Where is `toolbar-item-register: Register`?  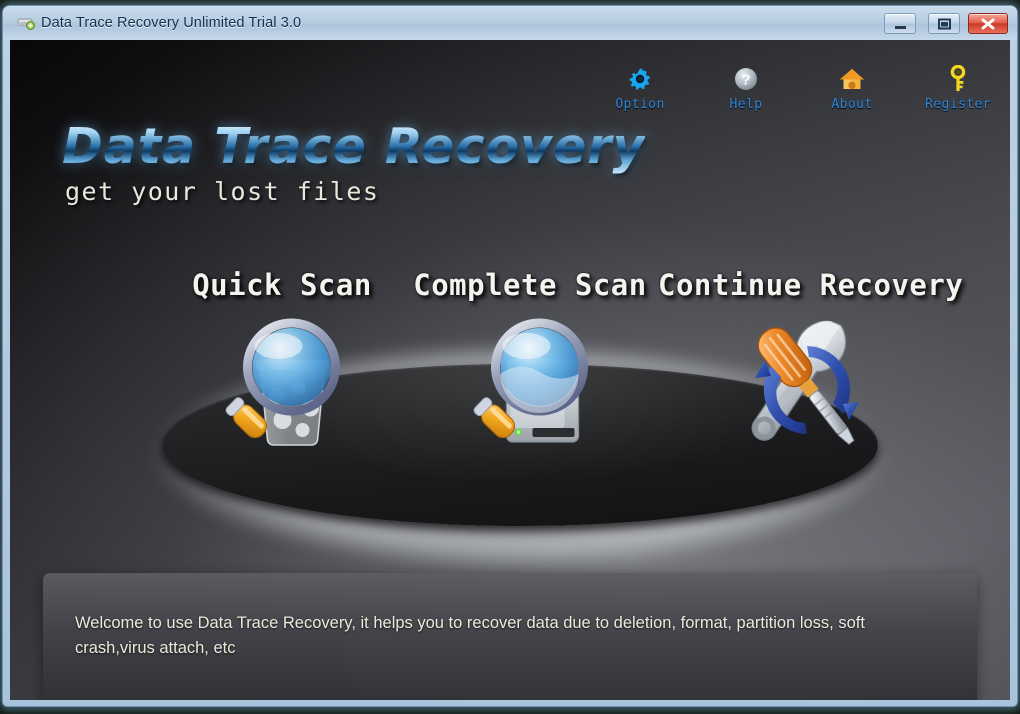
toolbar-item-register: Register is located at coordinates (958, 88).